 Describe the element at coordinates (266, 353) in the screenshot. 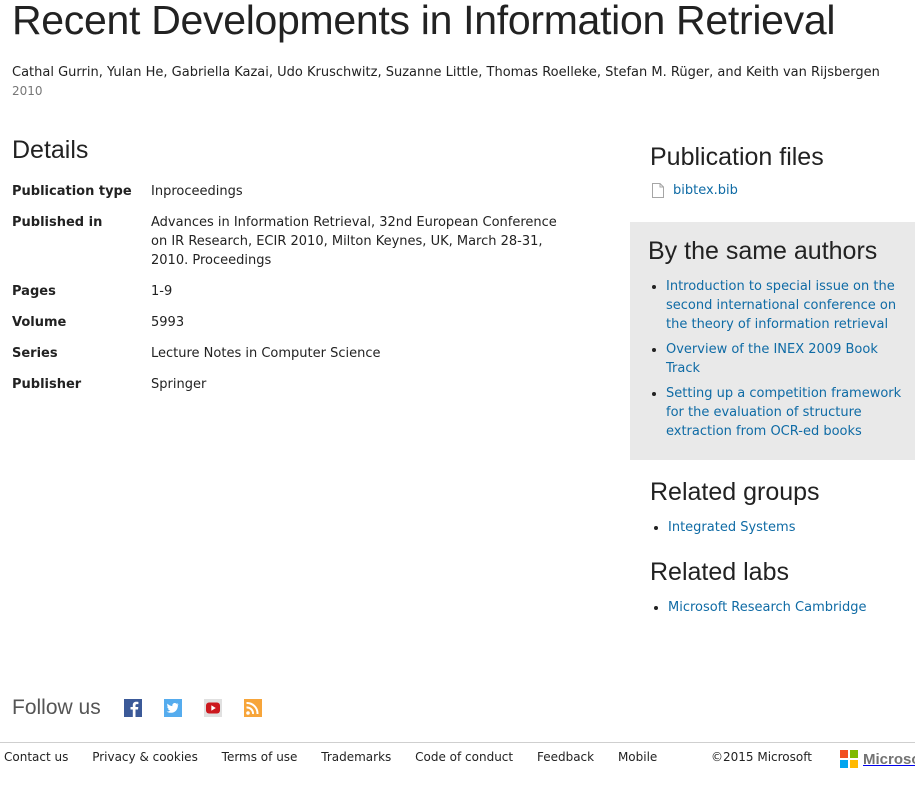

I see `detail-value: Lecture Notes in Computer Science` at that location.